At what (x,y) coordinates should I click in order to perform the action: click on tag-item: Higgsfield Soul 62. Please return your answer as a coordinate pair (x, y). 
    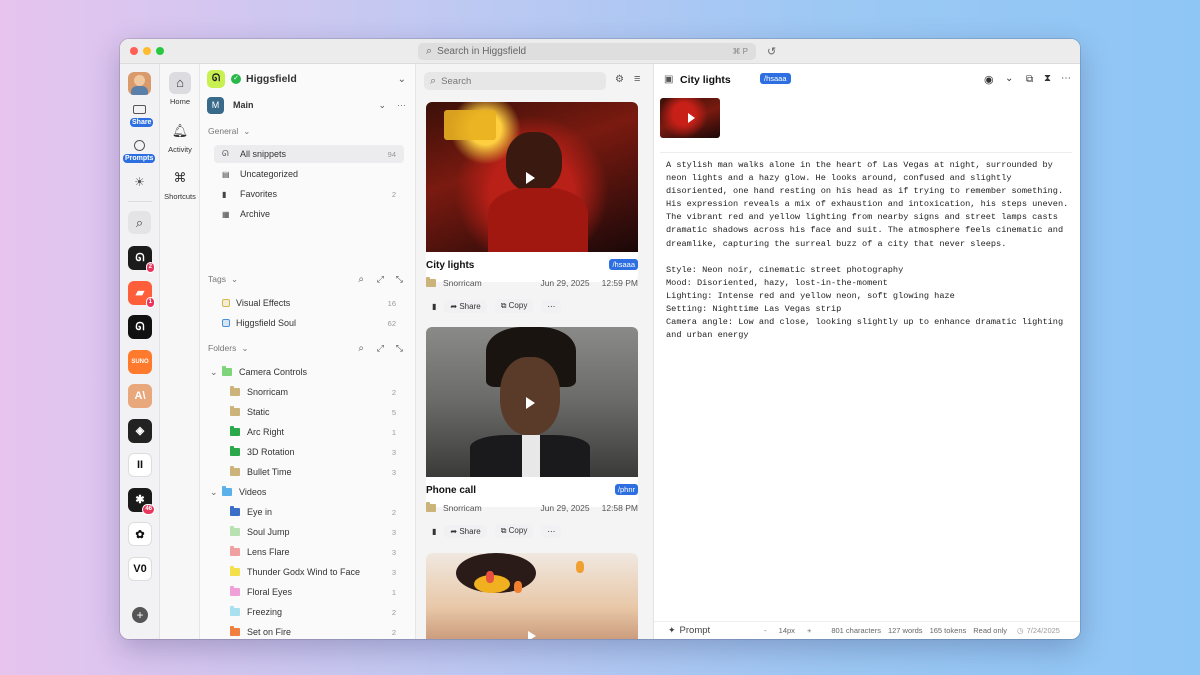
    Looking at the image, I should click on (307, 323).